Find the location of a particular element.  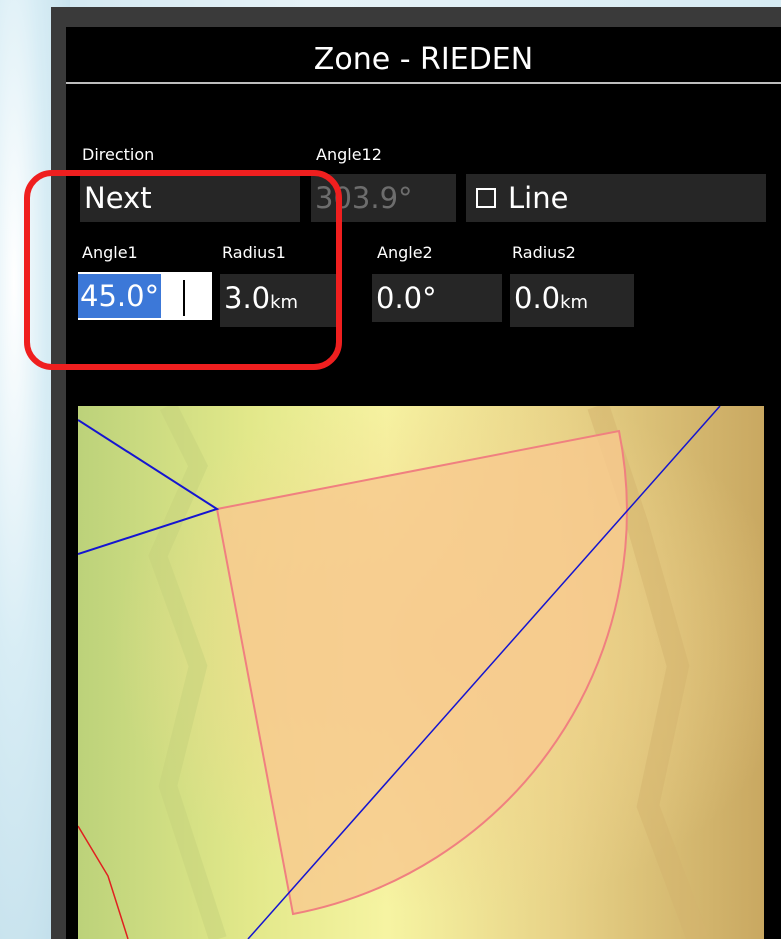

highlight-annotation is located at coordinates (183, 270).